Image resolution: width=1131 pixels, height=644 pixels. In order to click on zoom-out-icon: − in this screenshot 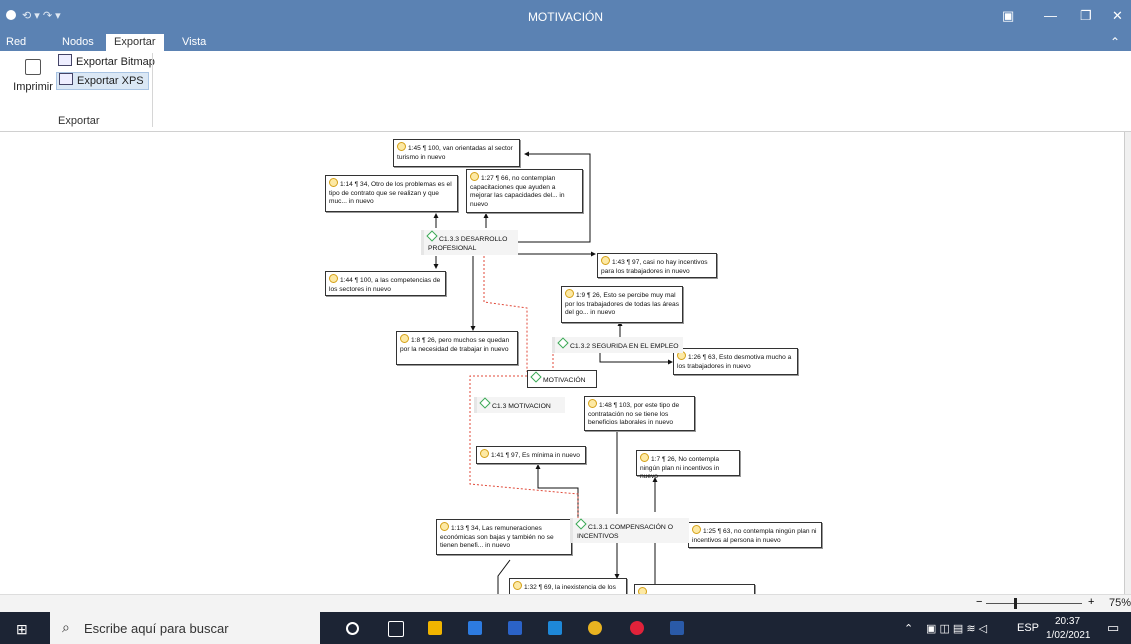, I will do `click(979, 602)`.